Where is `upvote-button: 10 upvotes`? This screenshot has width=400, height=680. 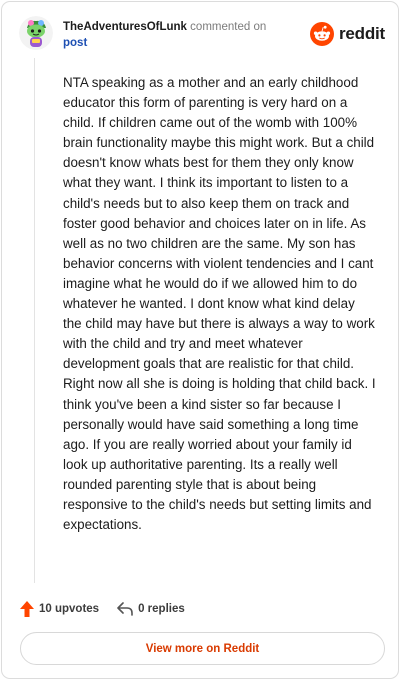
upvote-button: 10 upvotes is located at coordinates (59, 609).